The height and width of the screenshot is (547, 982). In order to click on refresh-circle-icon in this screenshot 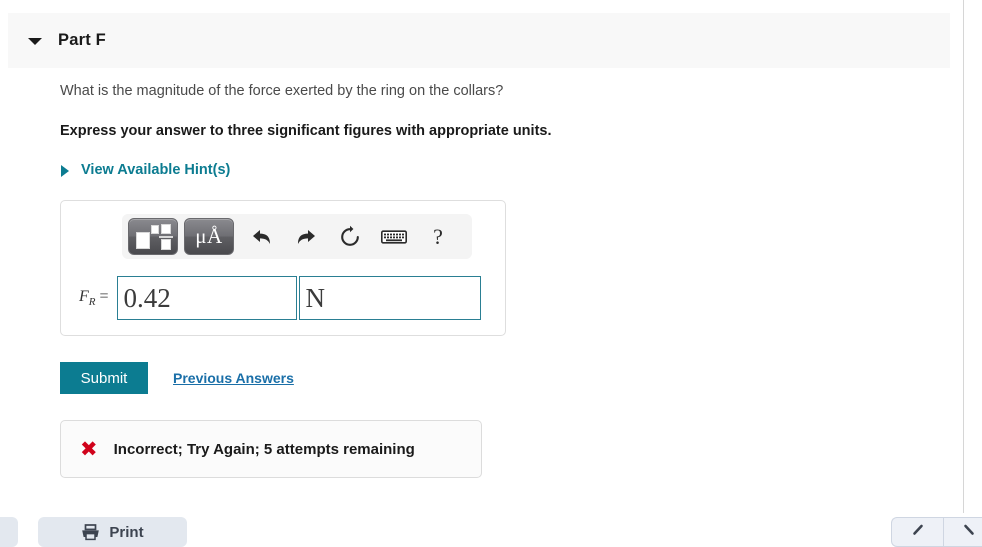, I will do `click(350, 235)`.